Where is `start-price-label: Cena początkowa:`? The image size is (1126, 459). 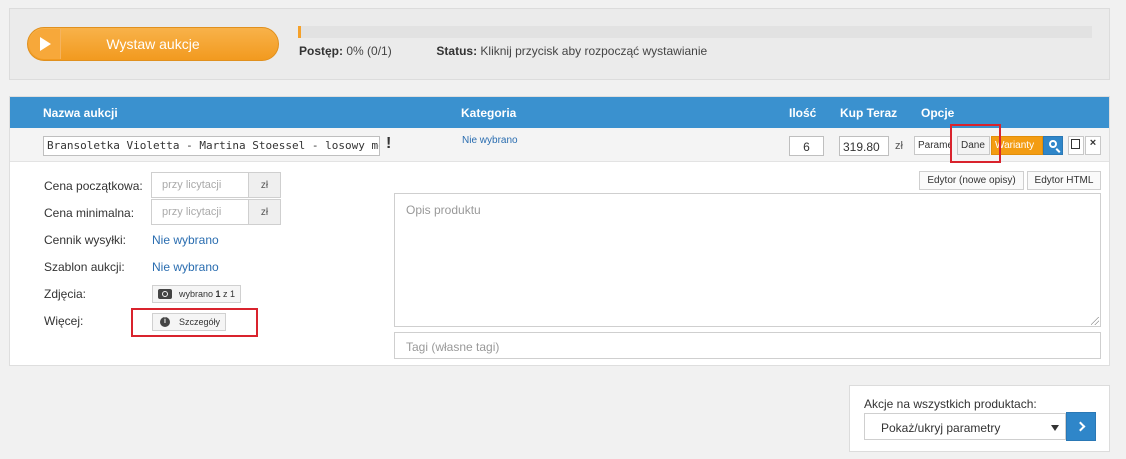
start-price-label: Cena początkowa: is located at coordinates (93, 186).